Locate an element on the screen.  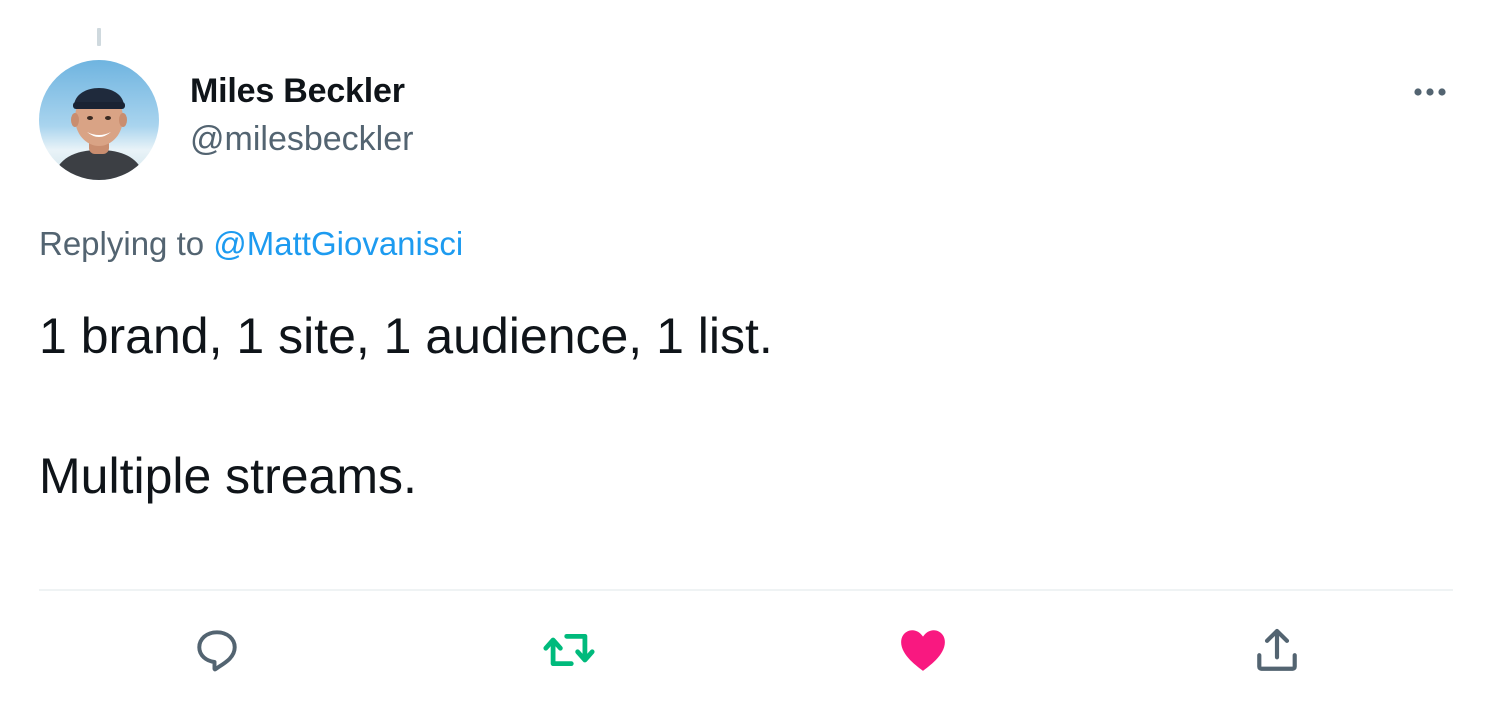
replying-to-line: Replying to @MattGiovanisci is located at coordinates (251, 244).